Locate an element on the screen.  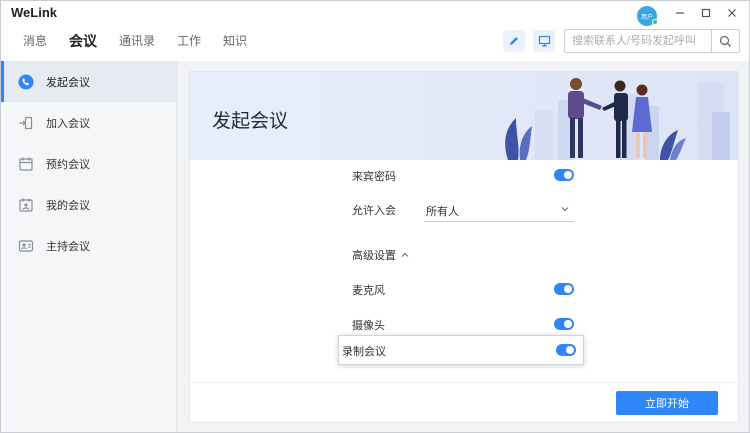
search-input is located at coordinates (638, 41).